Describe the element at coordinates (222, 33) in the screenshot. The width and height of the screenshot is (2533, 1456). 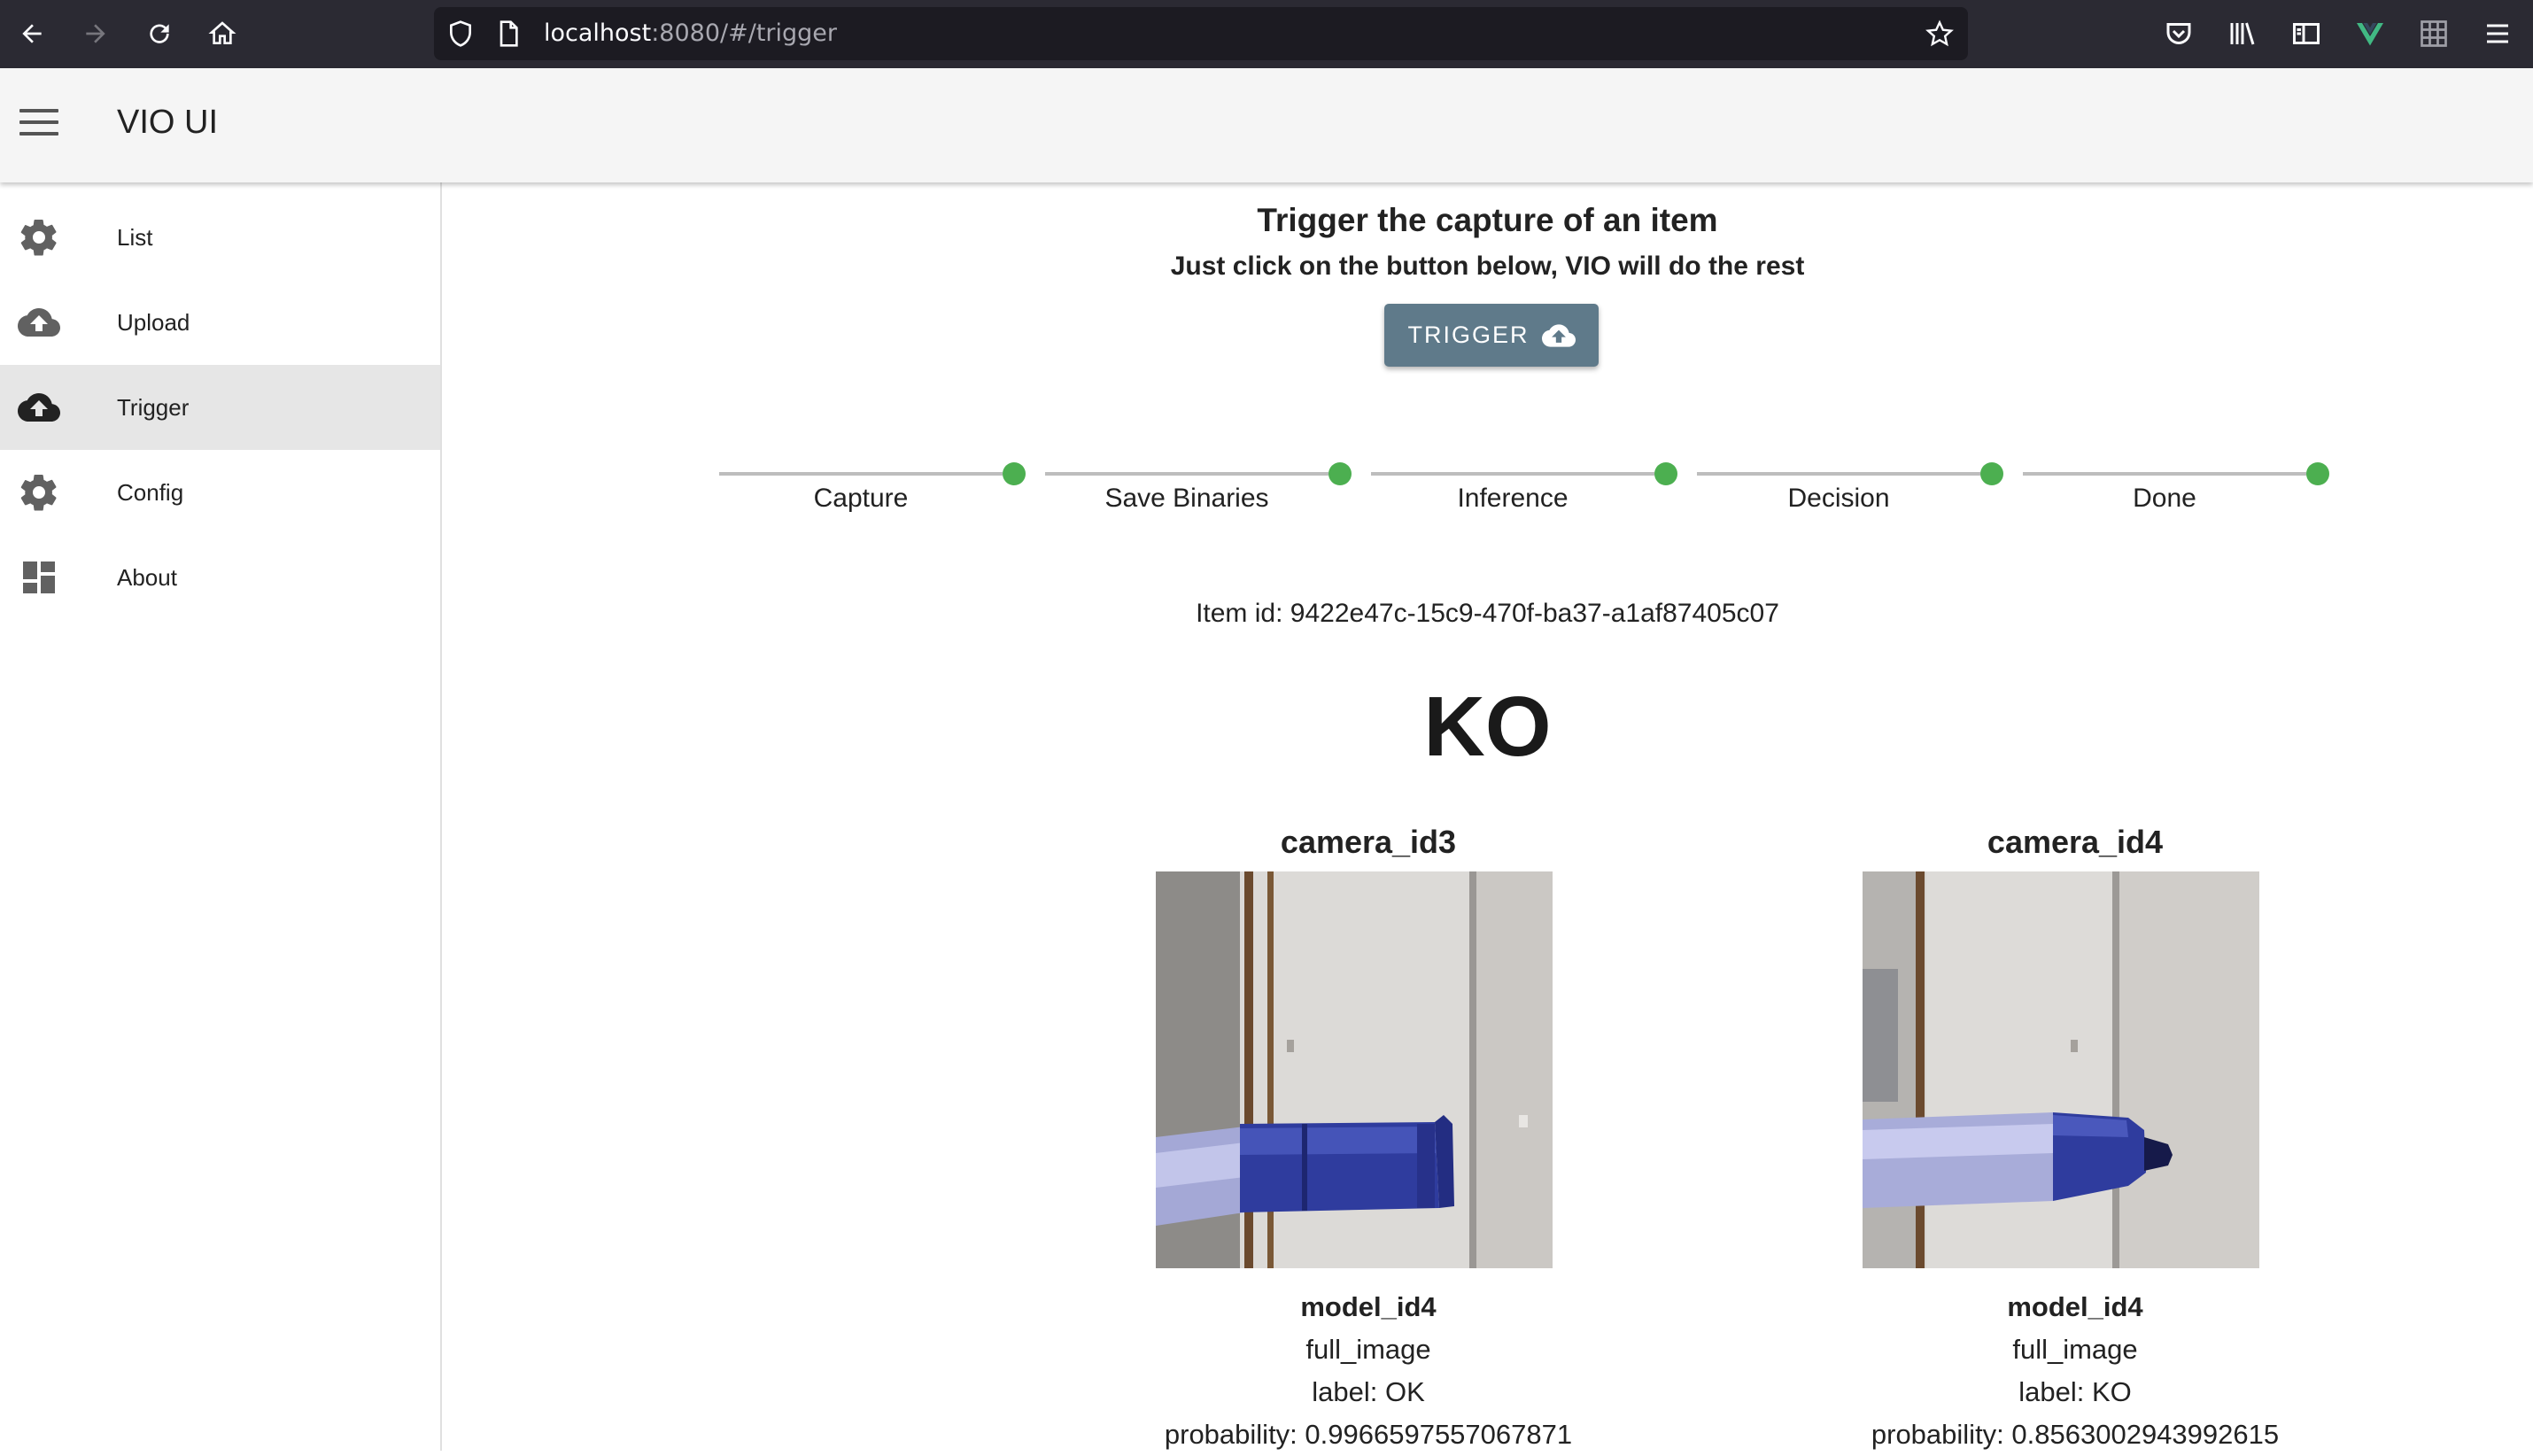
I see `home-icon` at that location.